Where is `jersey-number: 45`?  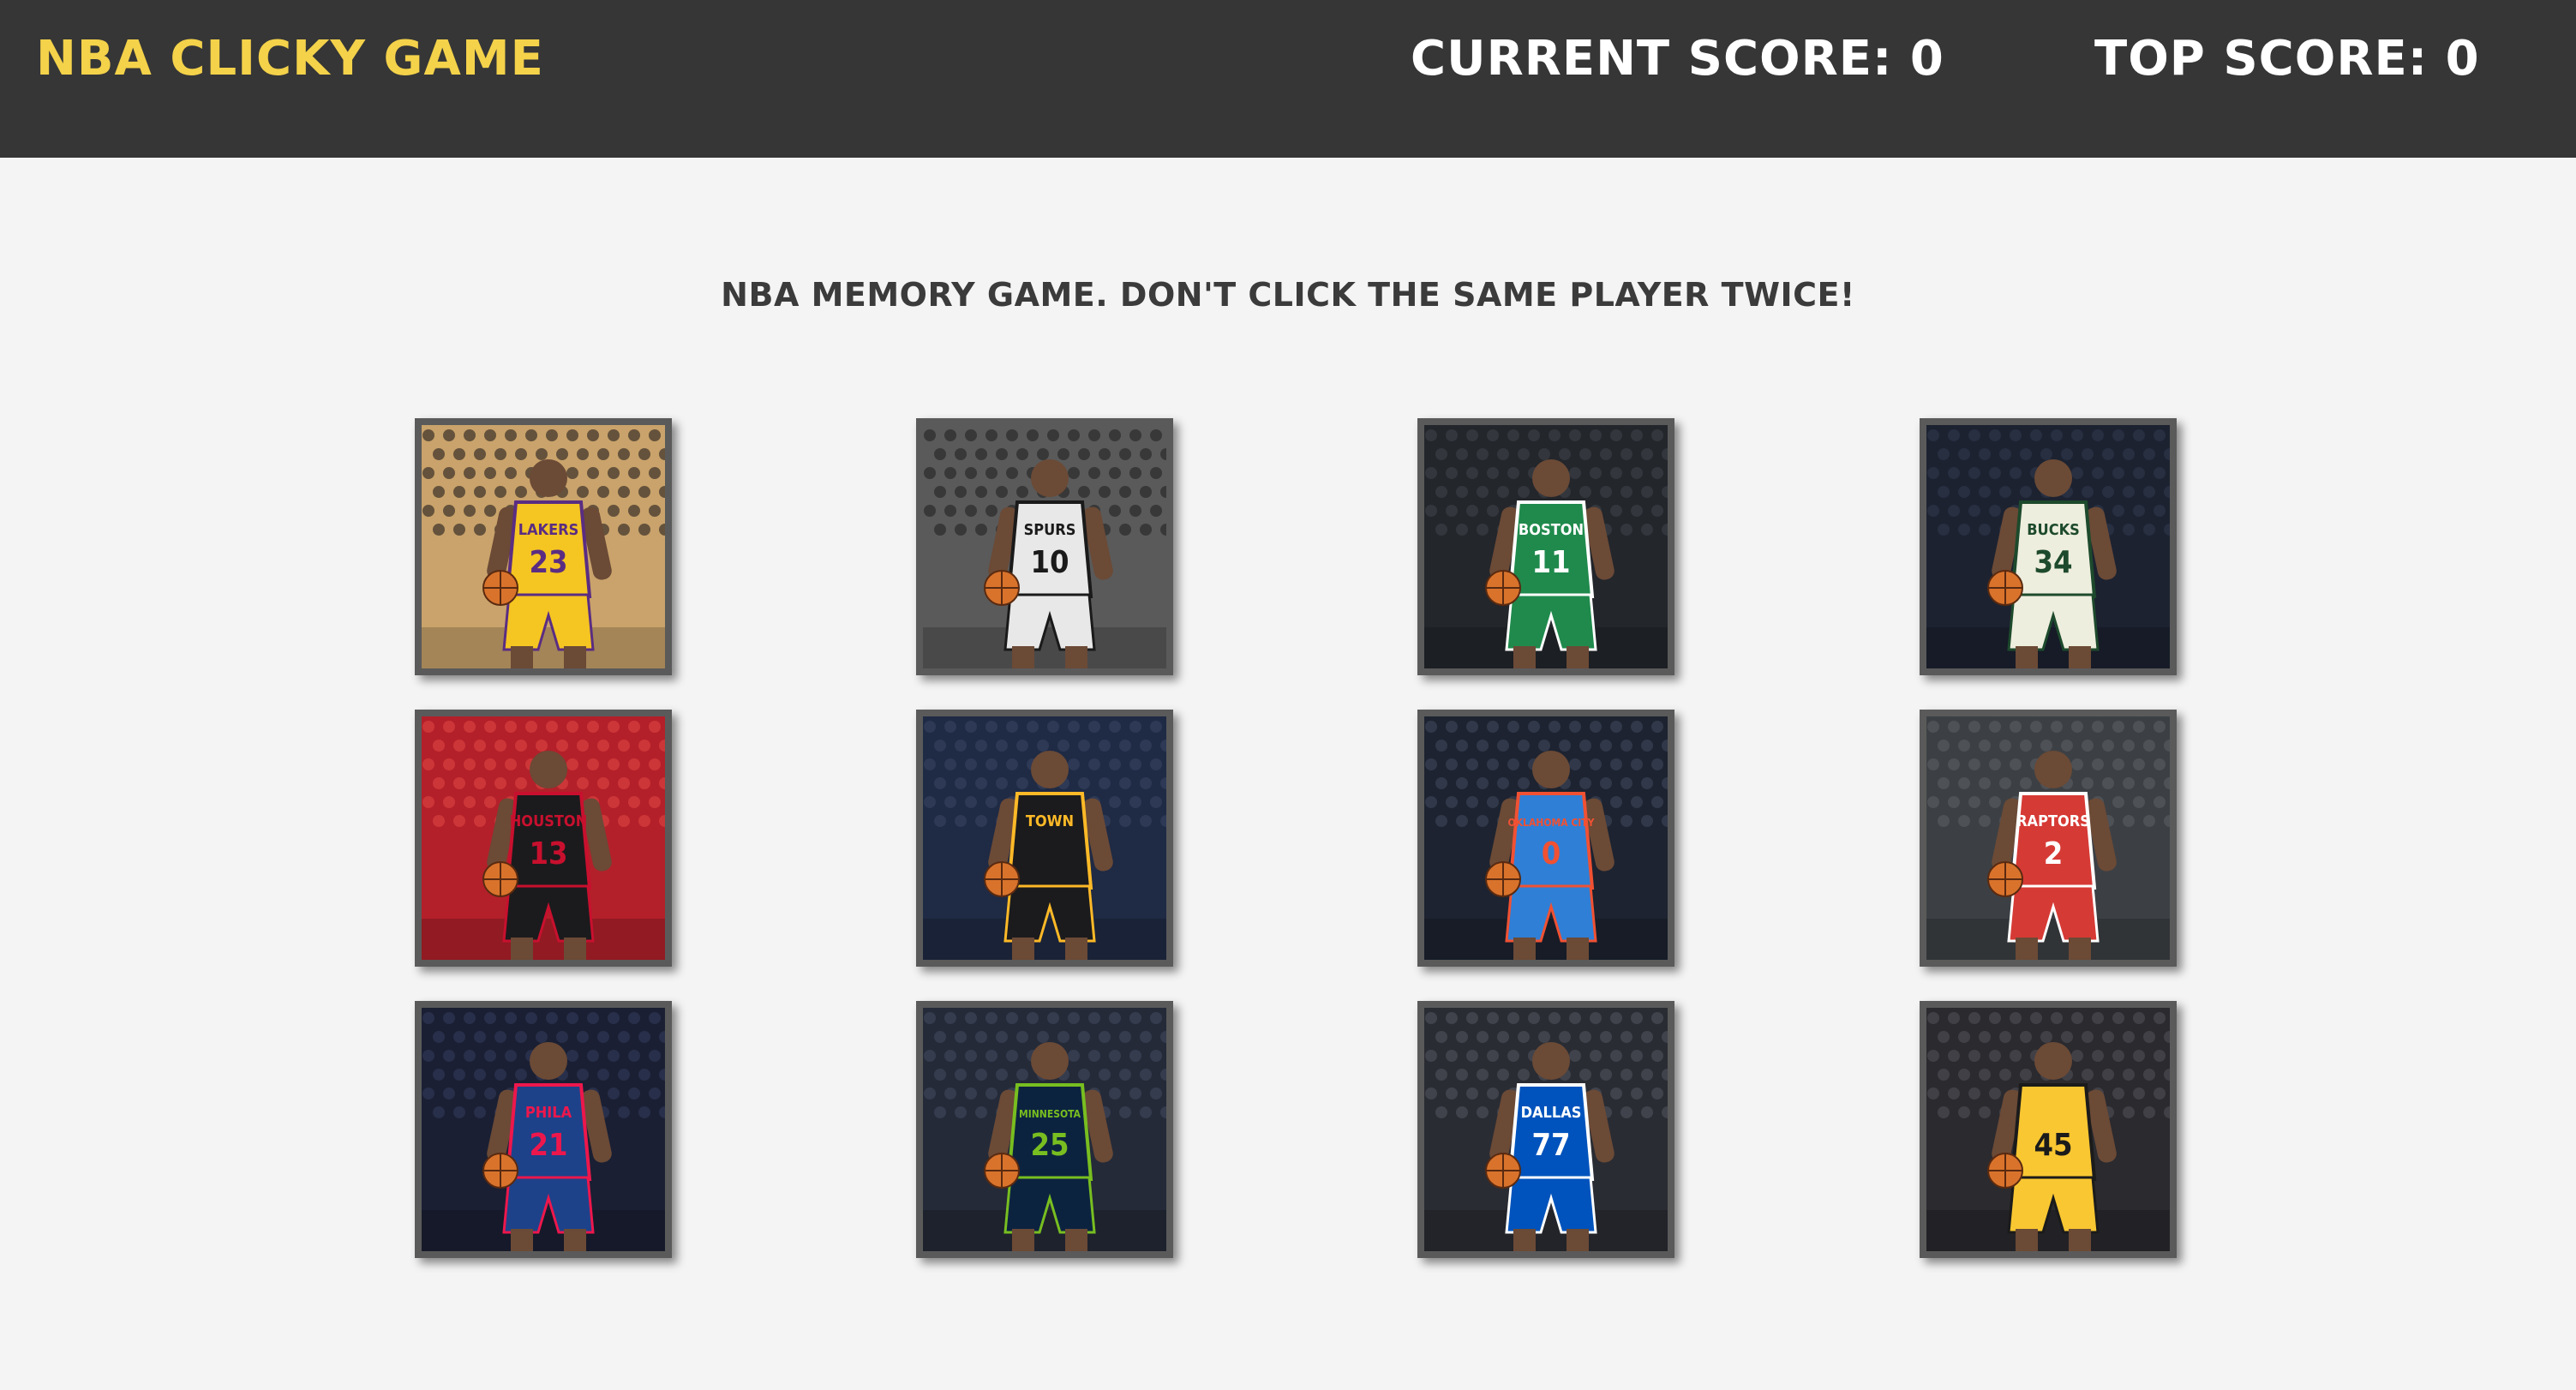 jersey-number: 45 is located at coordinates (2053, 1145).